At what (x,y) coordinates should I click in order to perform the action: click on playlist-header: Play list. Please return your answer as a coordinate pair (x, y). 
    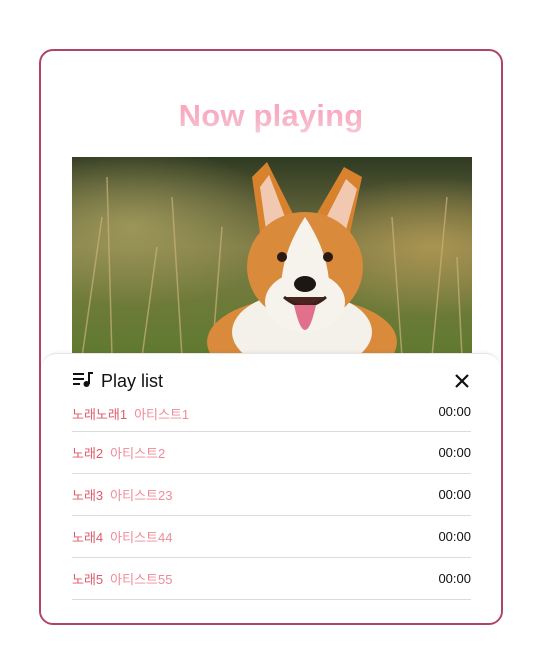
    Looking at the image, I should click on (272, 381).